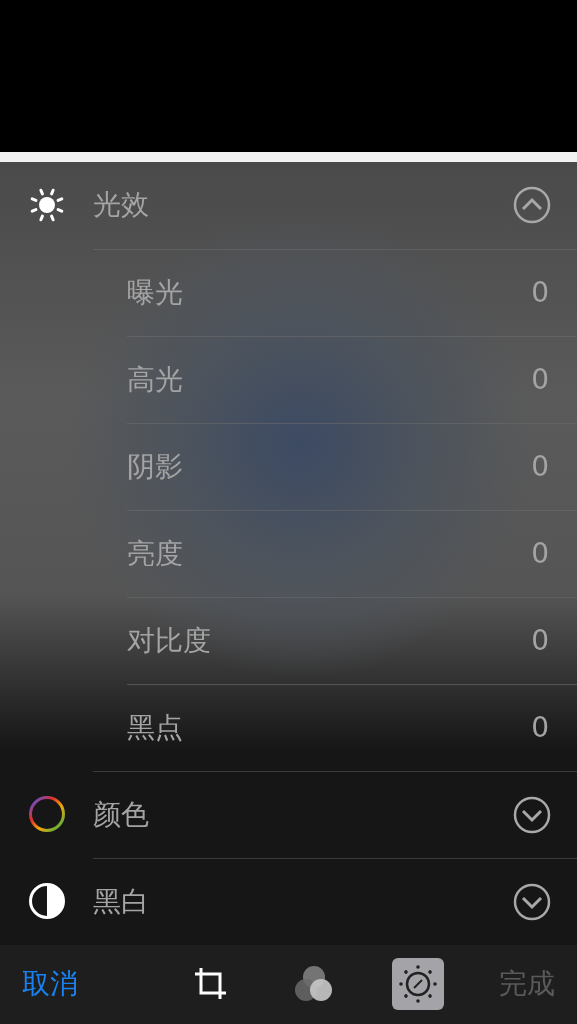  What do you see at coordinates (50, 984) in the screenshot?
I see `cancel-button: 取消` at bounding box center [50, 984].